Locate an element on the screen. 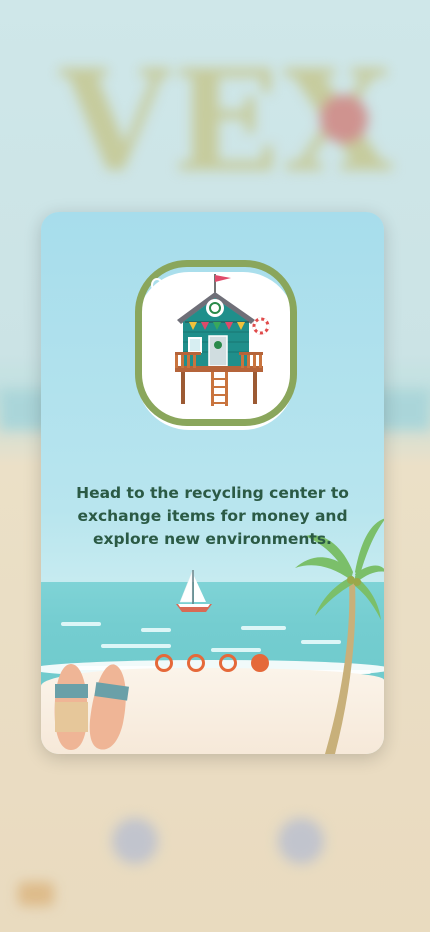  feature-icon-frame is located at coordinates (216, 345).